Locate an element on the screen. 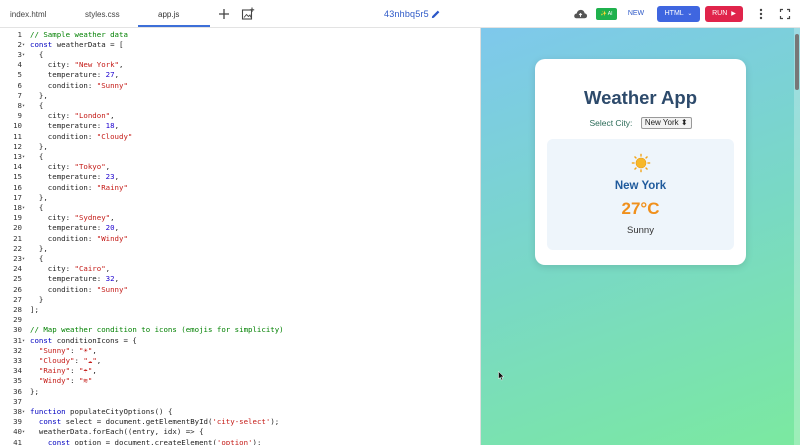  code-line: 21 condition: "Windy" is located at coordinates (240, 239).